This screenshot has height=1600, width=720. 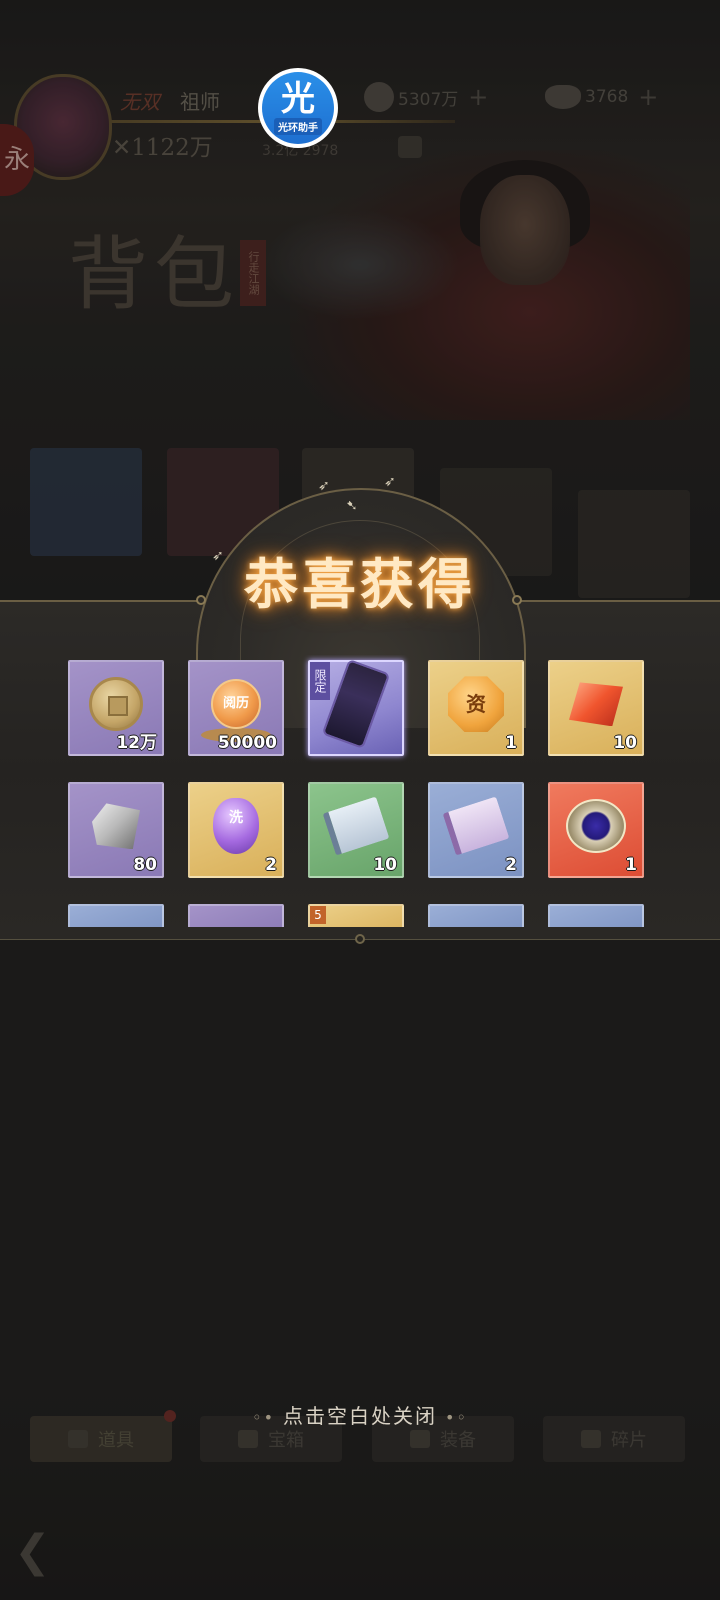 I want to click on item-count: 80, so click(x=145, y=865).